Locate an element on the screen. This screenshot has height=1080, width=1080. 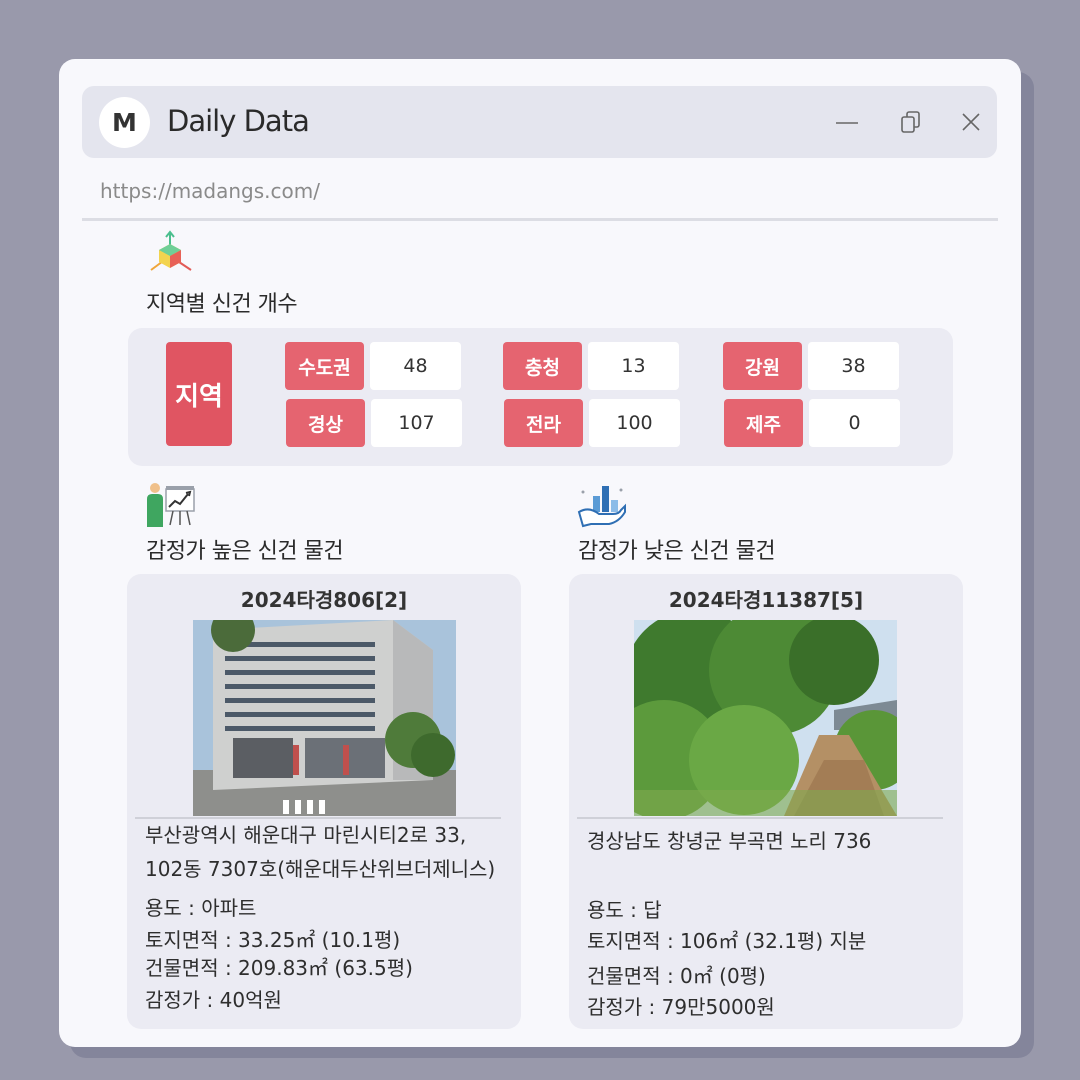
property-building-area: 건물면적 : 0㎡ (0평) is located at coordinates (676, 976).